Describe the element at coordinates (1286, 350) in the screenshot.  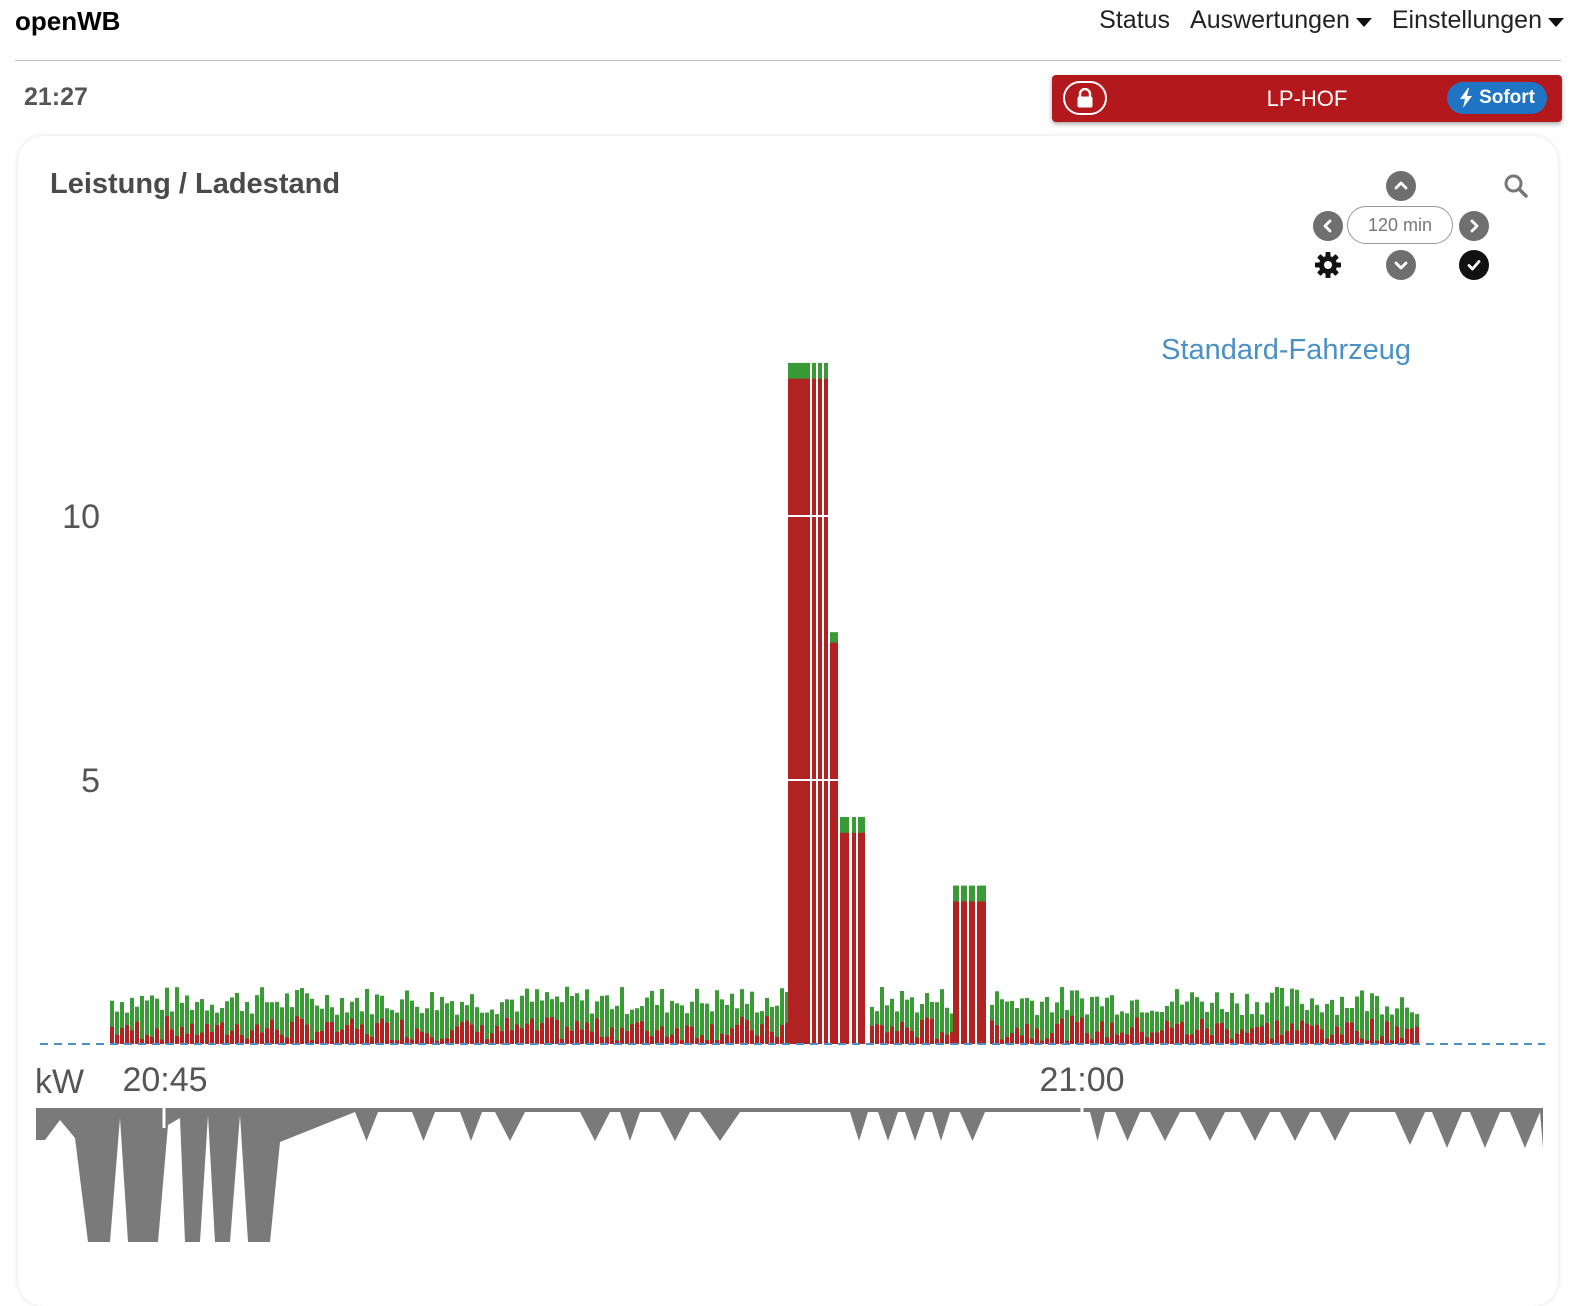
I see `legend-entry: Standard-Fahrzeug` at that location.